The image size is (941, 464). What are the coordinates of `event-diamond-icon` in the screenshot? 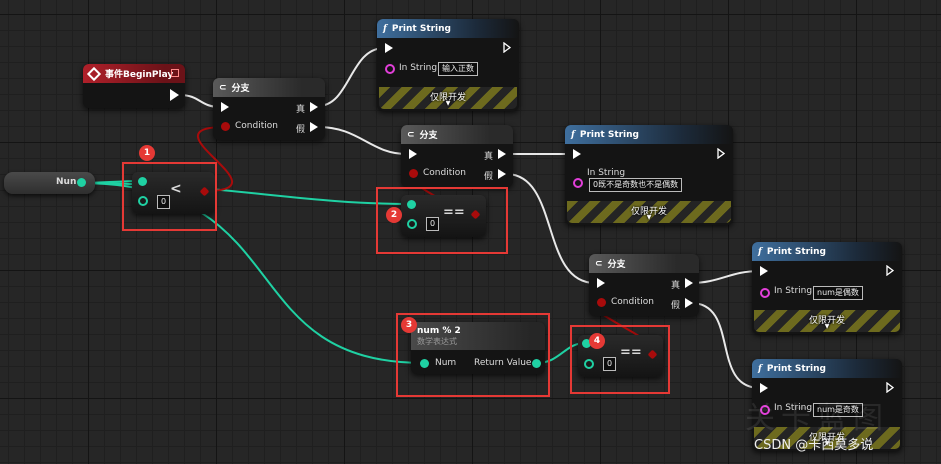 It's located at (94, 73).